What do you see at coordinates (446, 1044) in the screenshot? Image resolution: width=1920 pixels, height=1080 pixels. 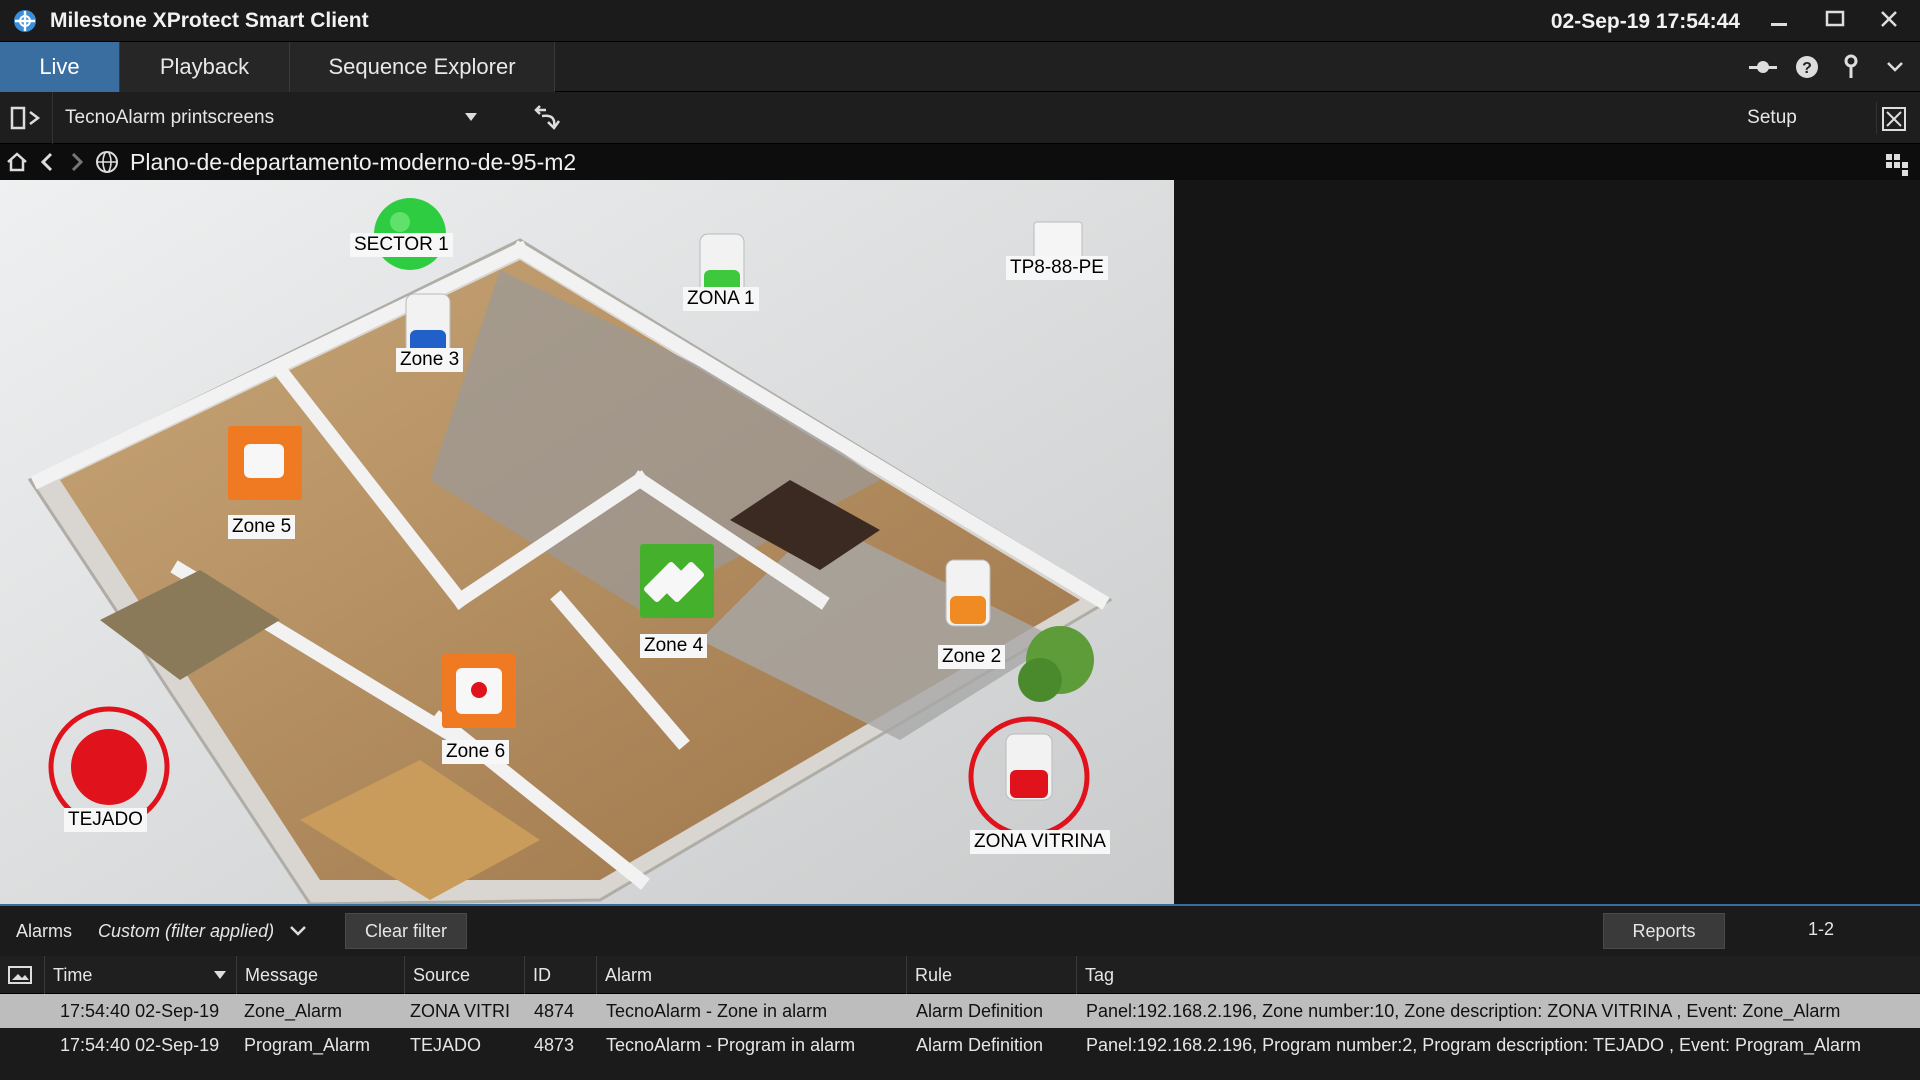 I see `cell-source: TEJADO` at bounding box center [446, 1044].